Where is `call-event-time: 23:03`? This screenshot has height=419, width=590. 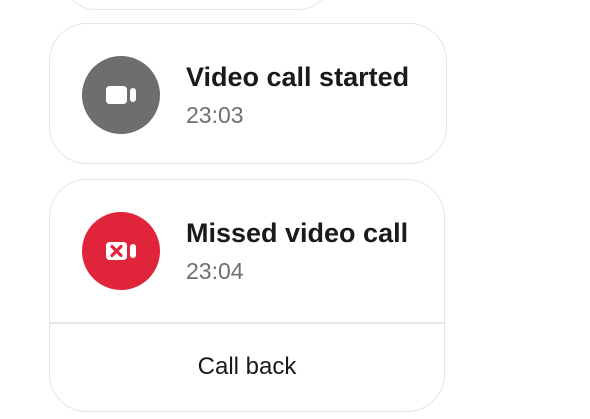
call-event-time: 23:03 is located at coordinates (215, 115).